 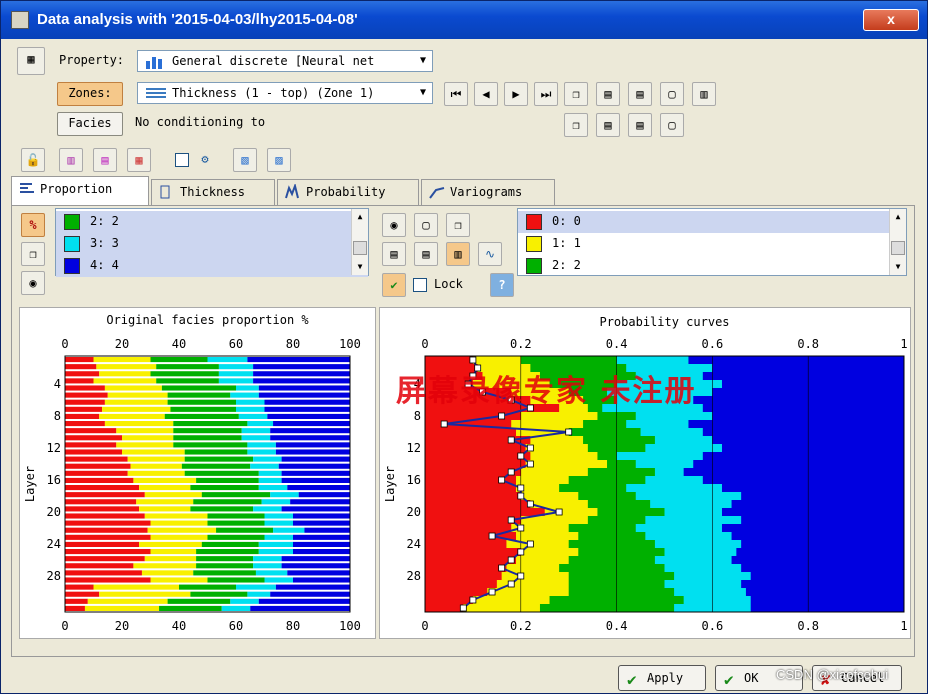 What do you see at coordinates (488, 192) in the screenshot?
I see `tab-variograms: Variograms` at bounding box center [488, 192].